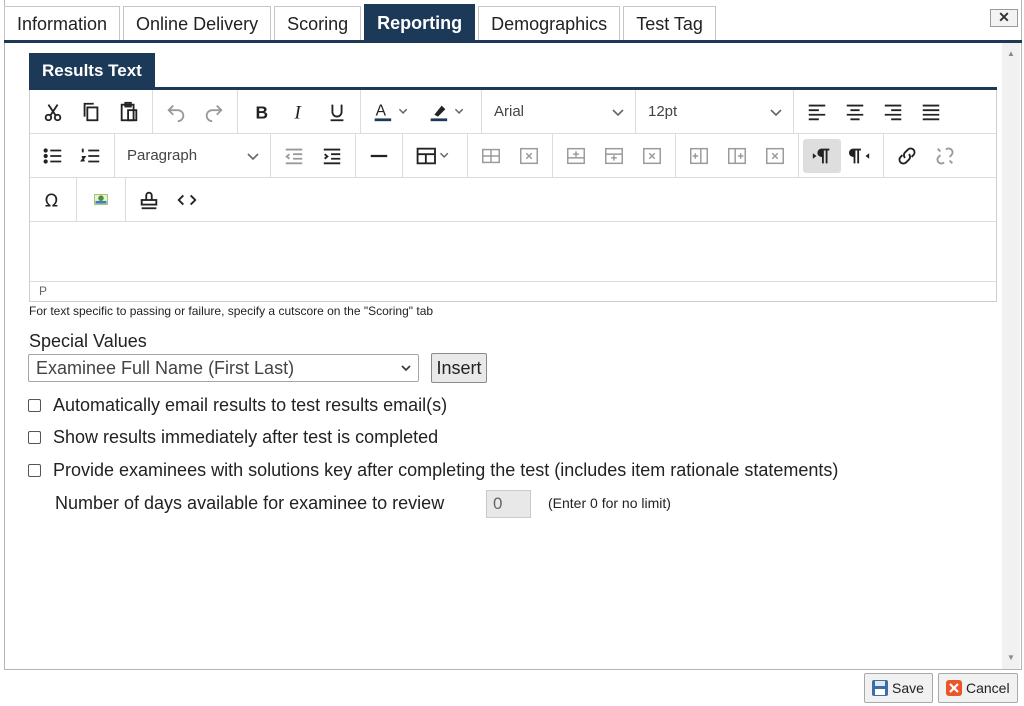 The height and width of the screenshot is (706, 1024). Describe the element at coordinates (880, 688) in the screenshot. I see `floppy-disk-icon` at that location.